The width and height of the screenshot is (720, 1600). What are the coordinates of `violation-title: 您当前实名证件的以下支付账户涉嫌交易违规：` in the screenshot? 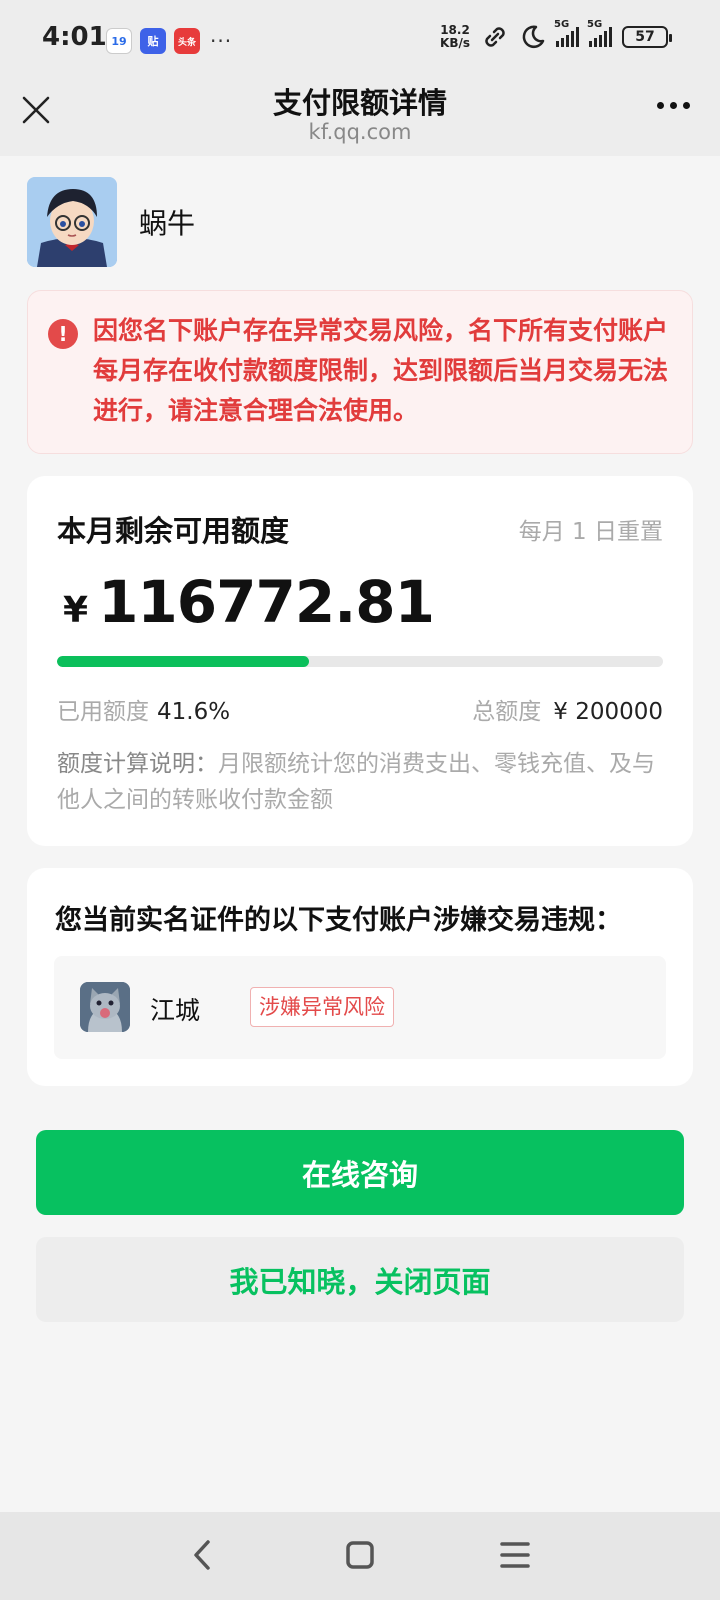 It's located at (338, 920).